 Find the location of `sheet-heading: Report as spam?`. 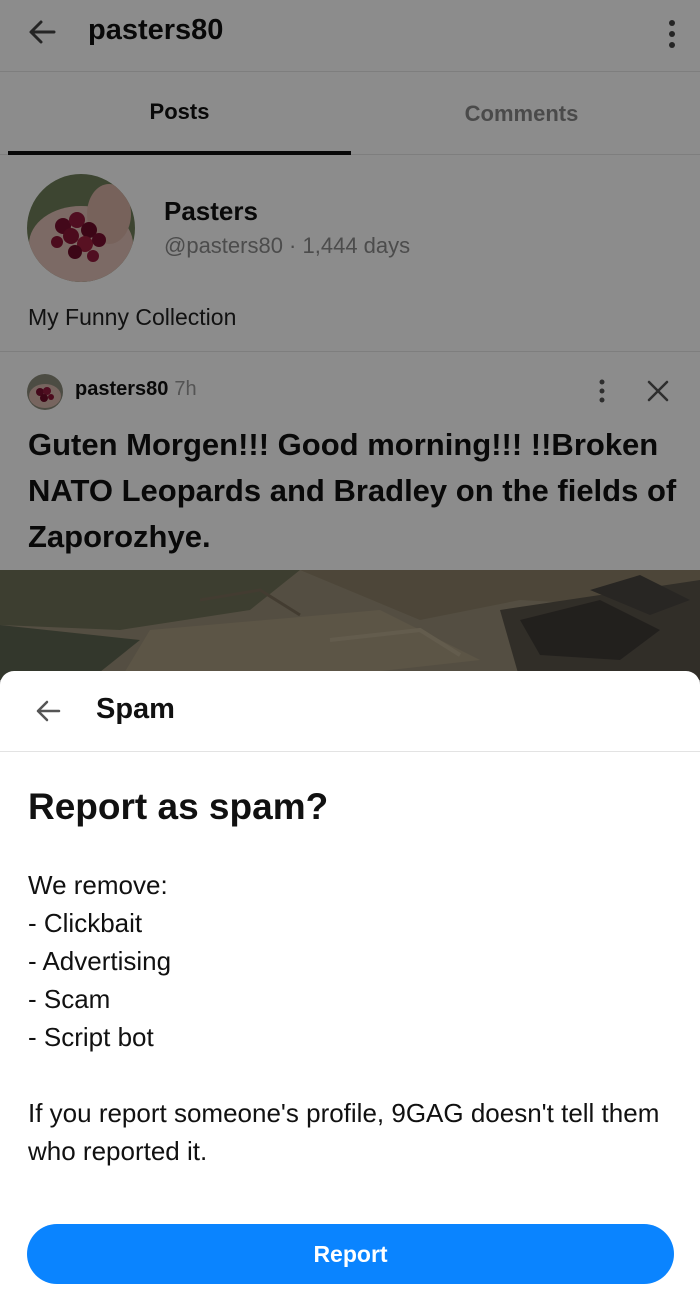

sheet-heading: Report as spam? is located at coordinates (178, 806).